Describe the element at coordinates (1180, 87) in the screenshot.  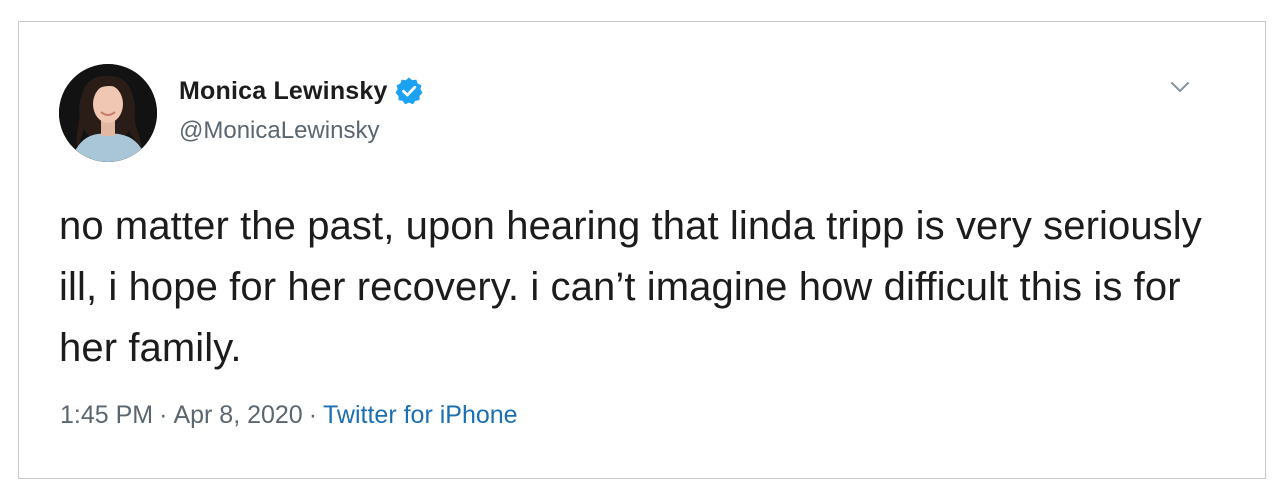
I see `chevron-down-icon` at that location.